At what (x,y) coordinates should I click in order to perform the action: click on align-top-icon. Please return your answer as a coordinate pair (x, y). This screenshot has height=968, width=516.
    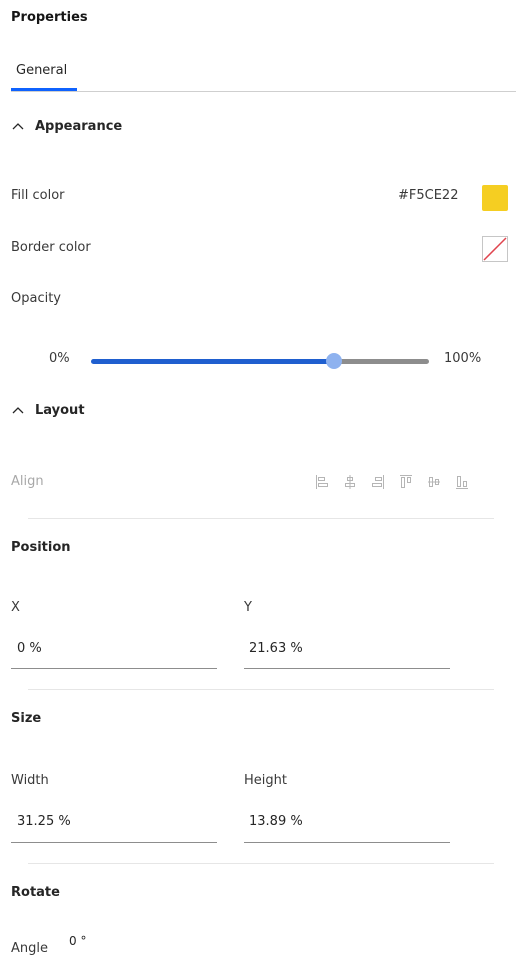
    Looking at the image, I should click on (406, 482).